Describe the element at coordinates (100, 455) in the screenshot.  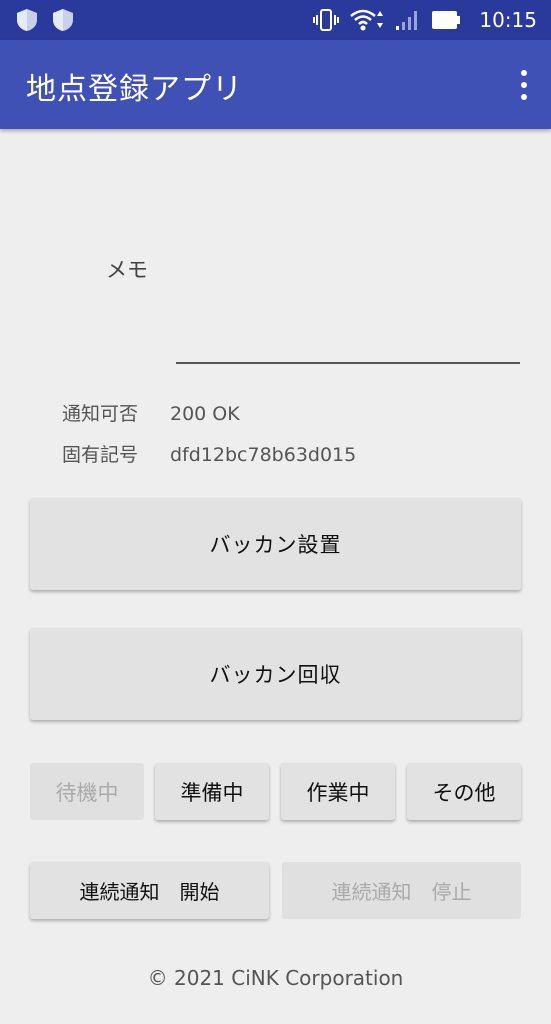
I see `id-label: 固有記号` at that location.